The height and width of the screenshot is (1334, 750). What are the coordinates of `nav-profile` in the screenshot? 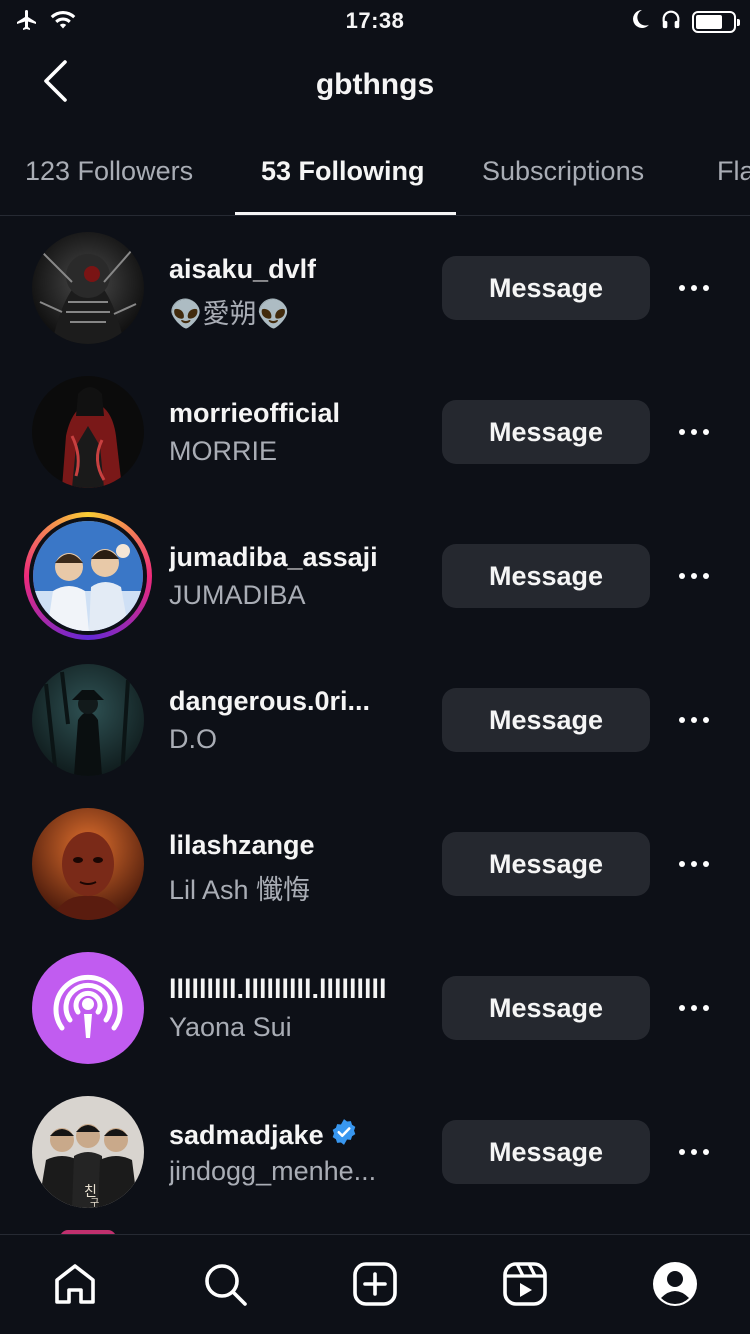 It's located at (675, 1286).